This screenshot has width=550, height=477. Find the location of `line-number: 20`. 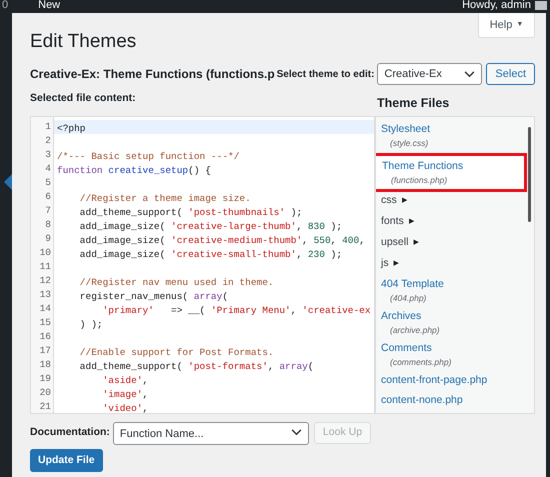

line-number: 20 is located at coordinates (45, 393).